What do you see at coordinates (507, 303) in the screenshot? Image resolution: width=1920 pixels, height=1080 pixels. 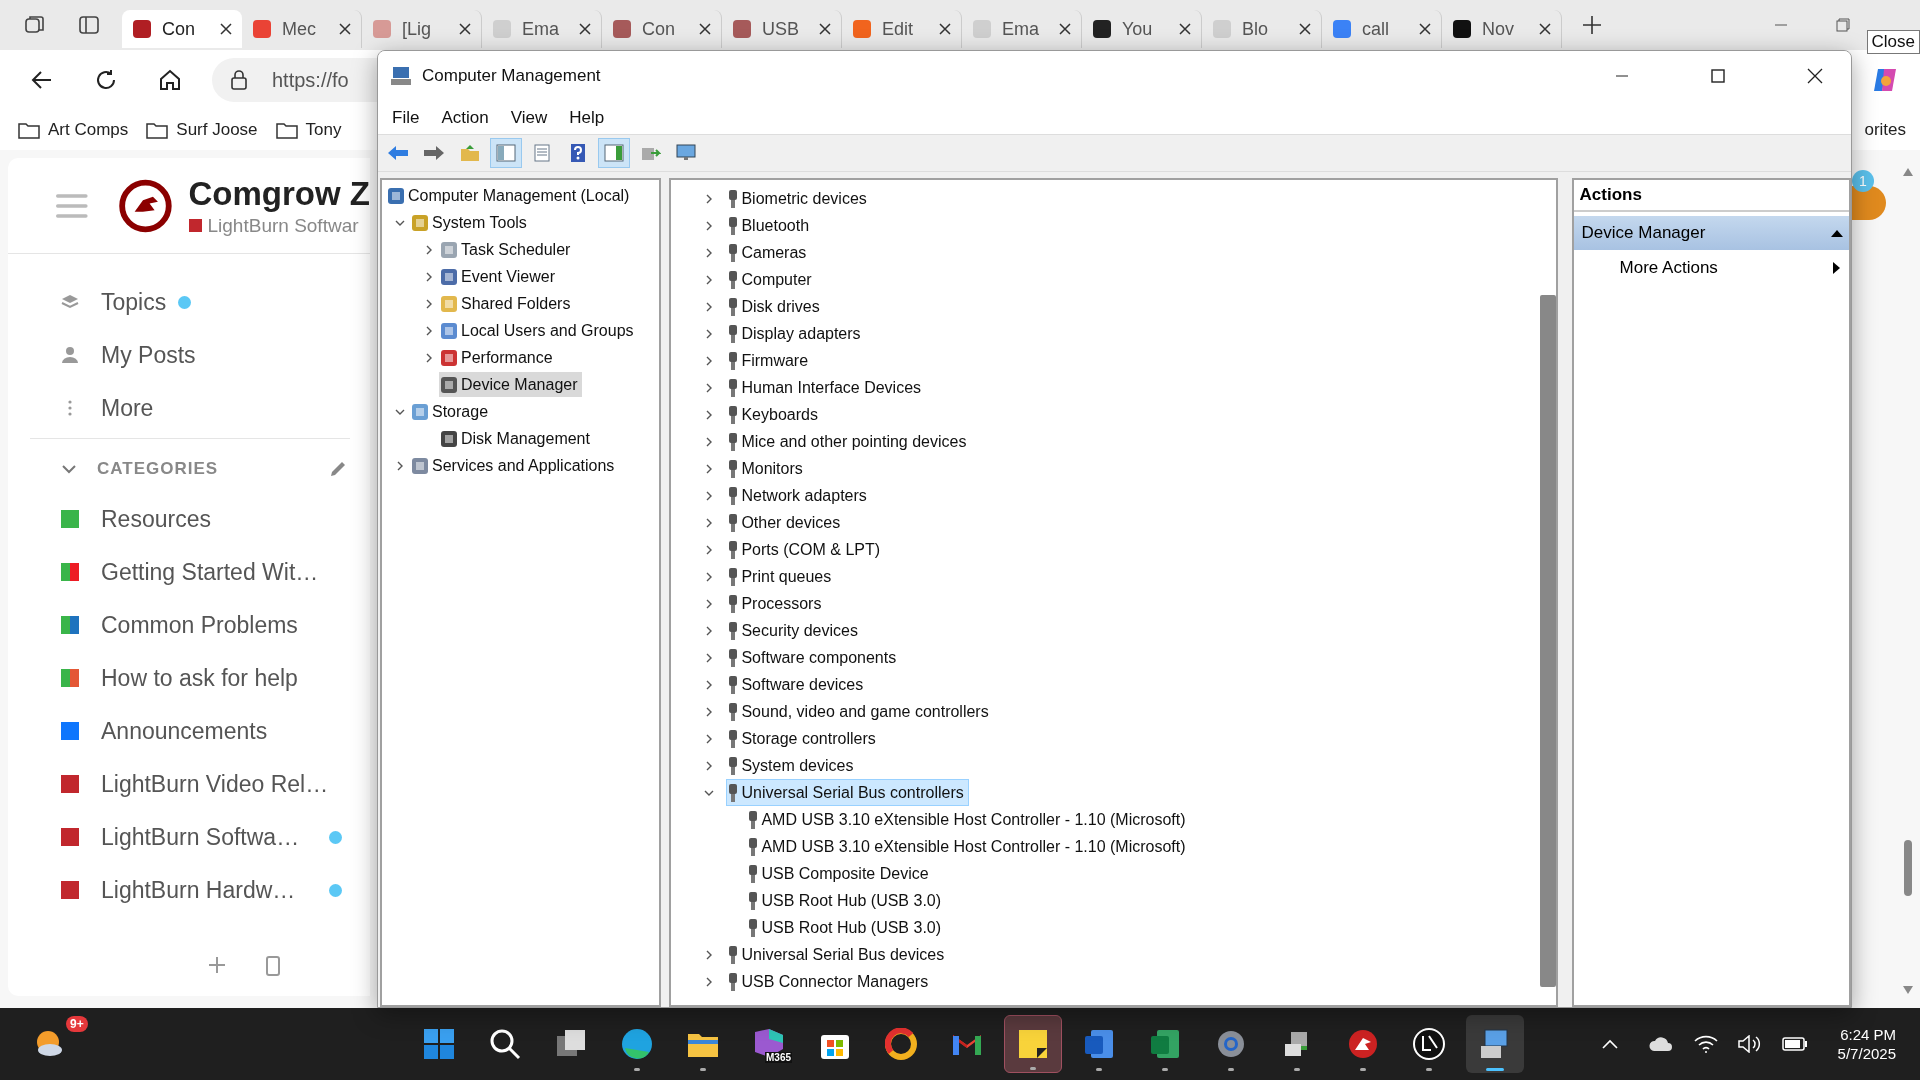 I see `tree-item: Shared Folders` at bounding box center [507, 303].